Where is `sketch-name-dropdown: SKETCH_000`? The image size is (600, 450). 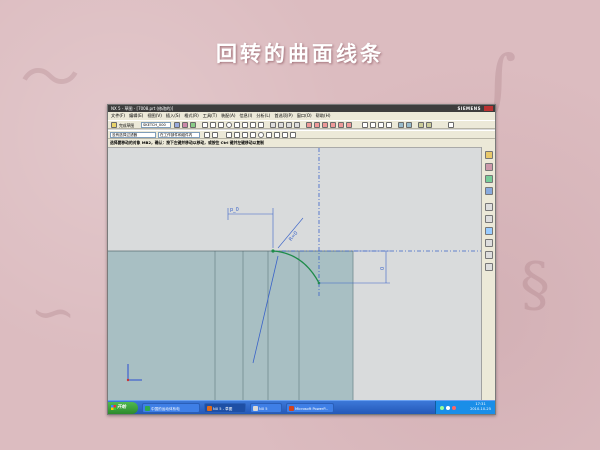
sketch-name-dropdown: SKETCH_000 is located at coordinates (156, 125).